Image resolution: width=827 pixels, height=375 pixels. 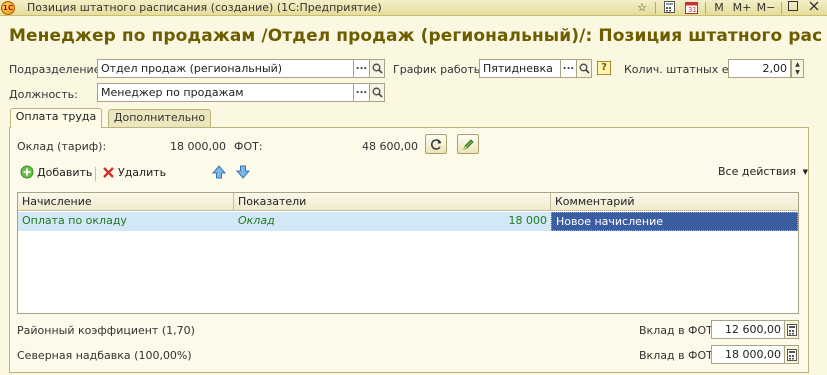 What do you see at coordinates (678, 355) in the screenshot?
I see `north-contribution-label: Вклад в ФОТ:` at bounding box center [678, 355].